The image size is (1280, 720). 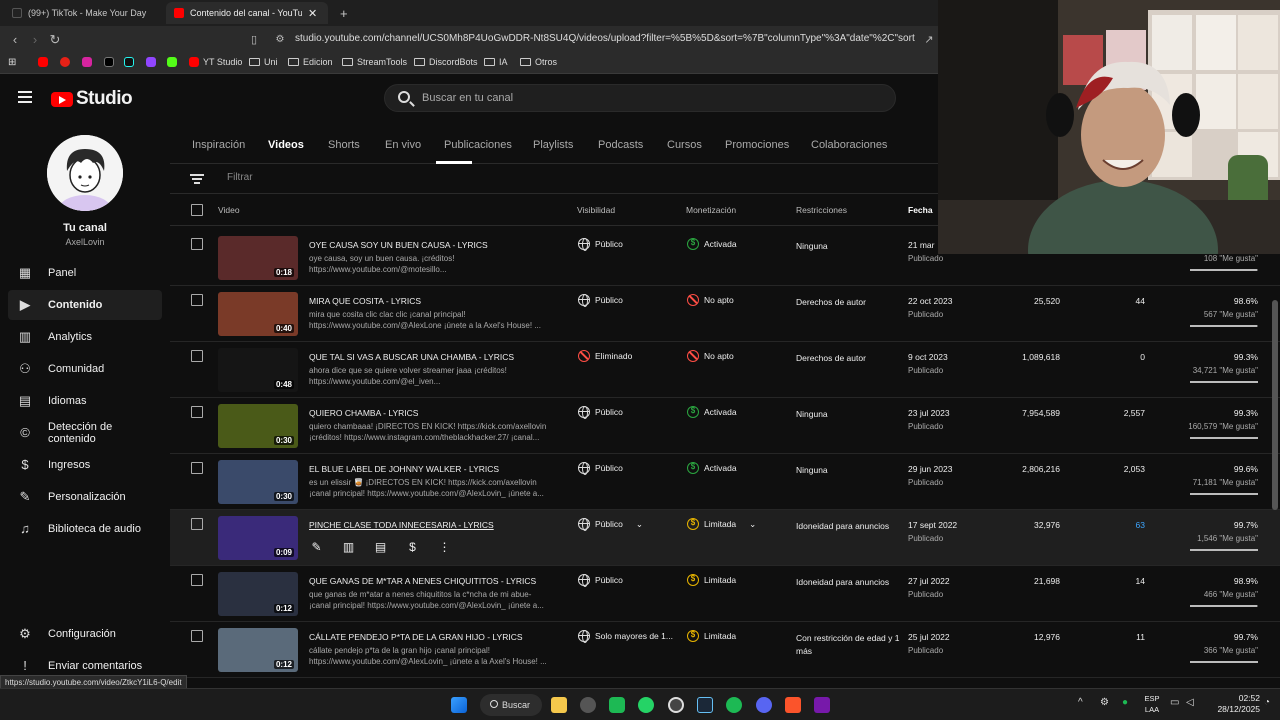 What do you see at coordinates (280, 40) in the screenshot?
I see `site-info-icon: ⚙` at bounding box center [280, 40].